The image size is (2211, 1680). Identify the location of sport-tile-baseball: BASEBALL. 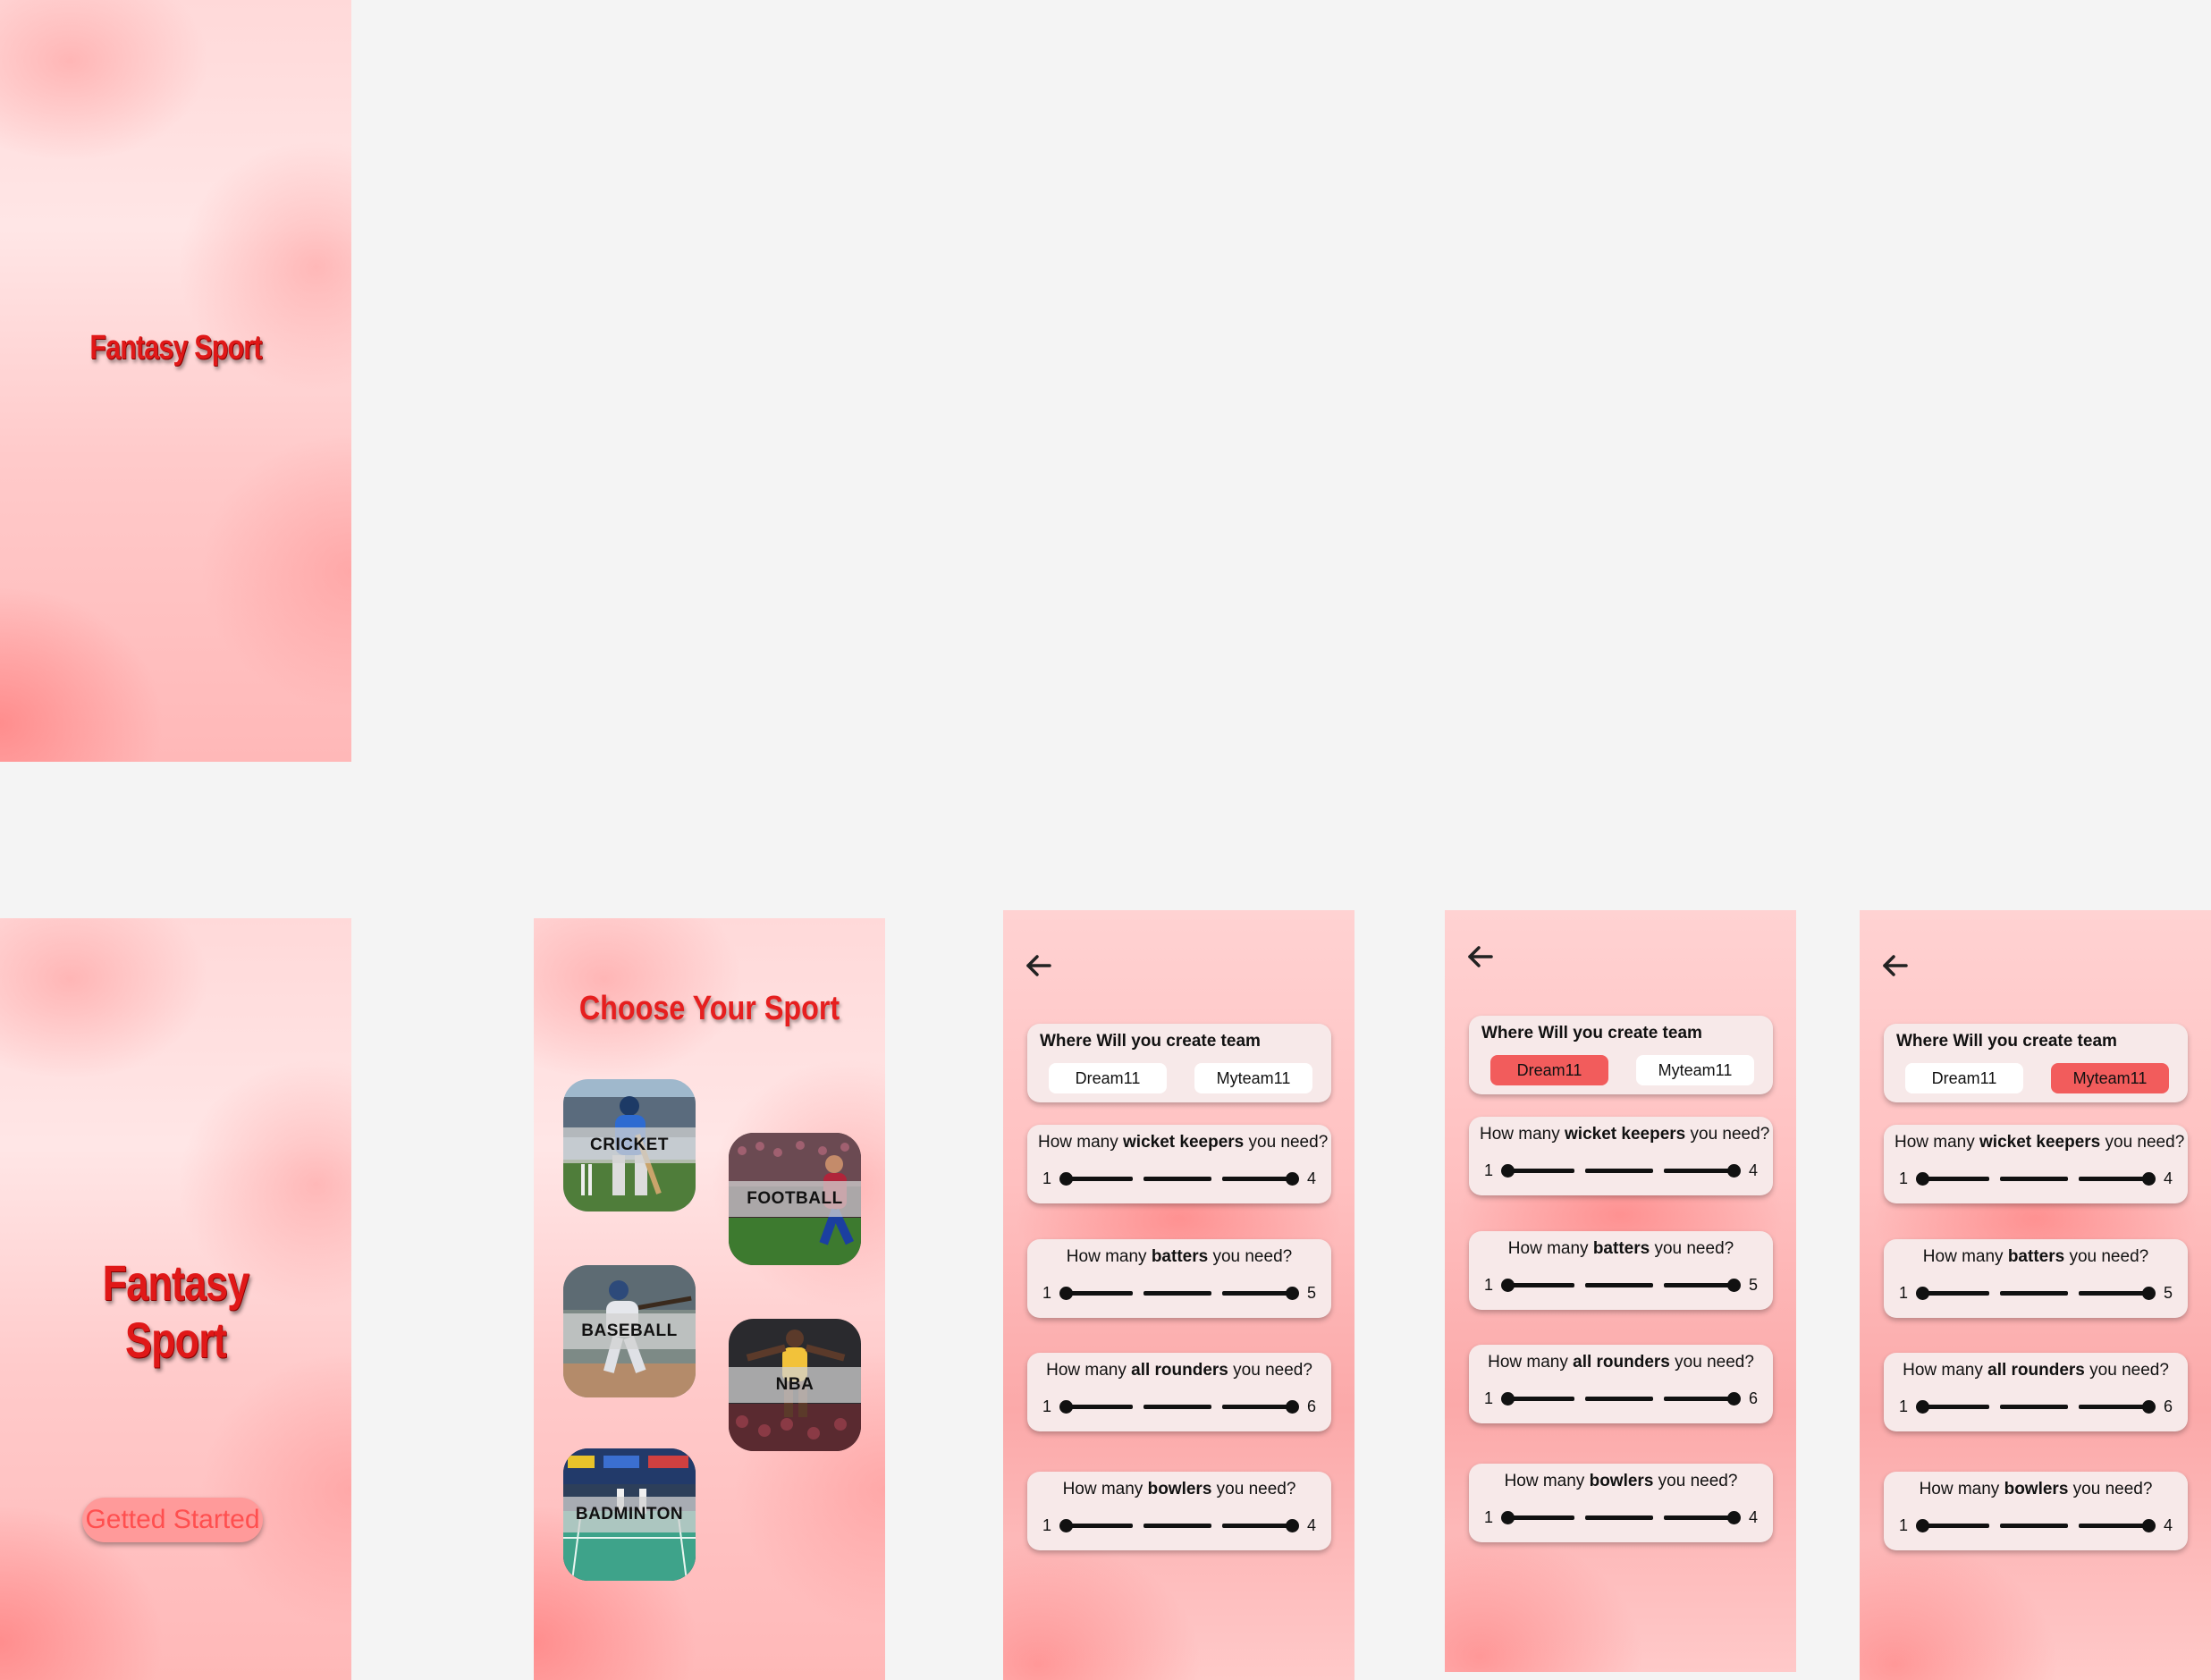
(629, 1331).